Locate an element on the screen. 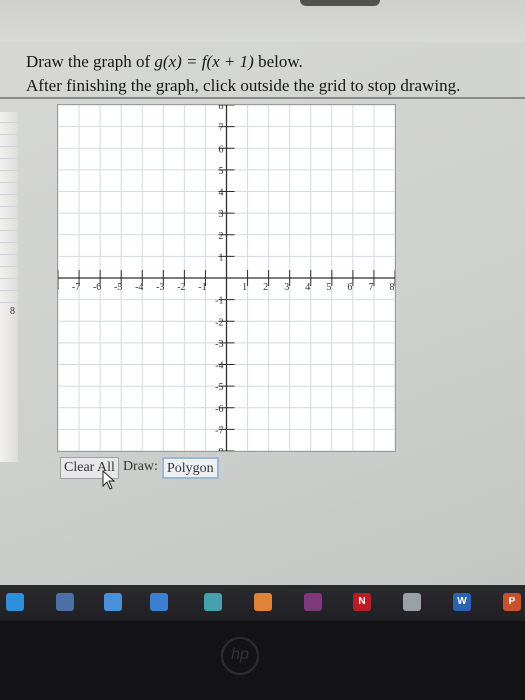 This screenshot has height=700, width=525. mouse-cursor-icon is located at coordinates (109, 480).